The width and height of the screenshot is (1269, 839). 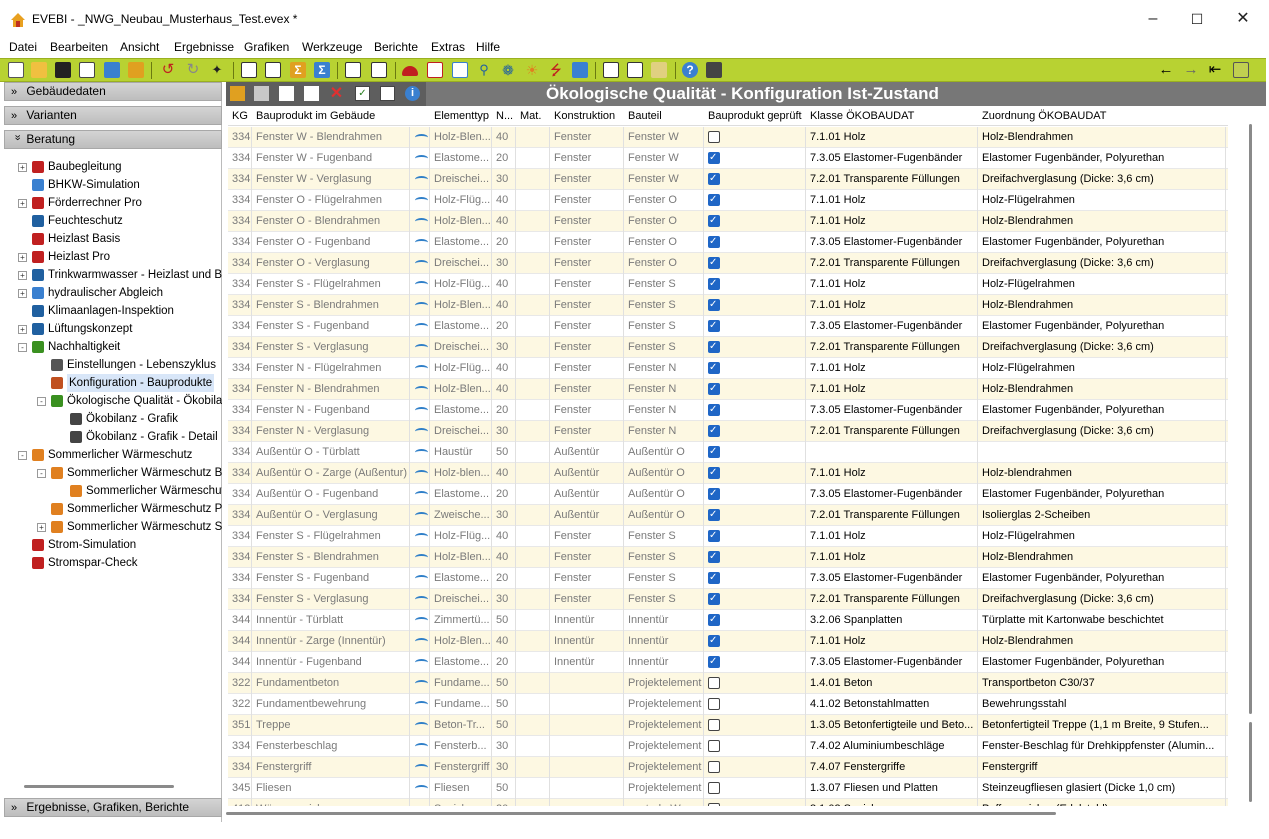 What do you see at coordinates (892, 347) in the screenshot?
I see `cell-klasse: 7.2.01 Transparente Füllungen` at bounding box center [892, 347].